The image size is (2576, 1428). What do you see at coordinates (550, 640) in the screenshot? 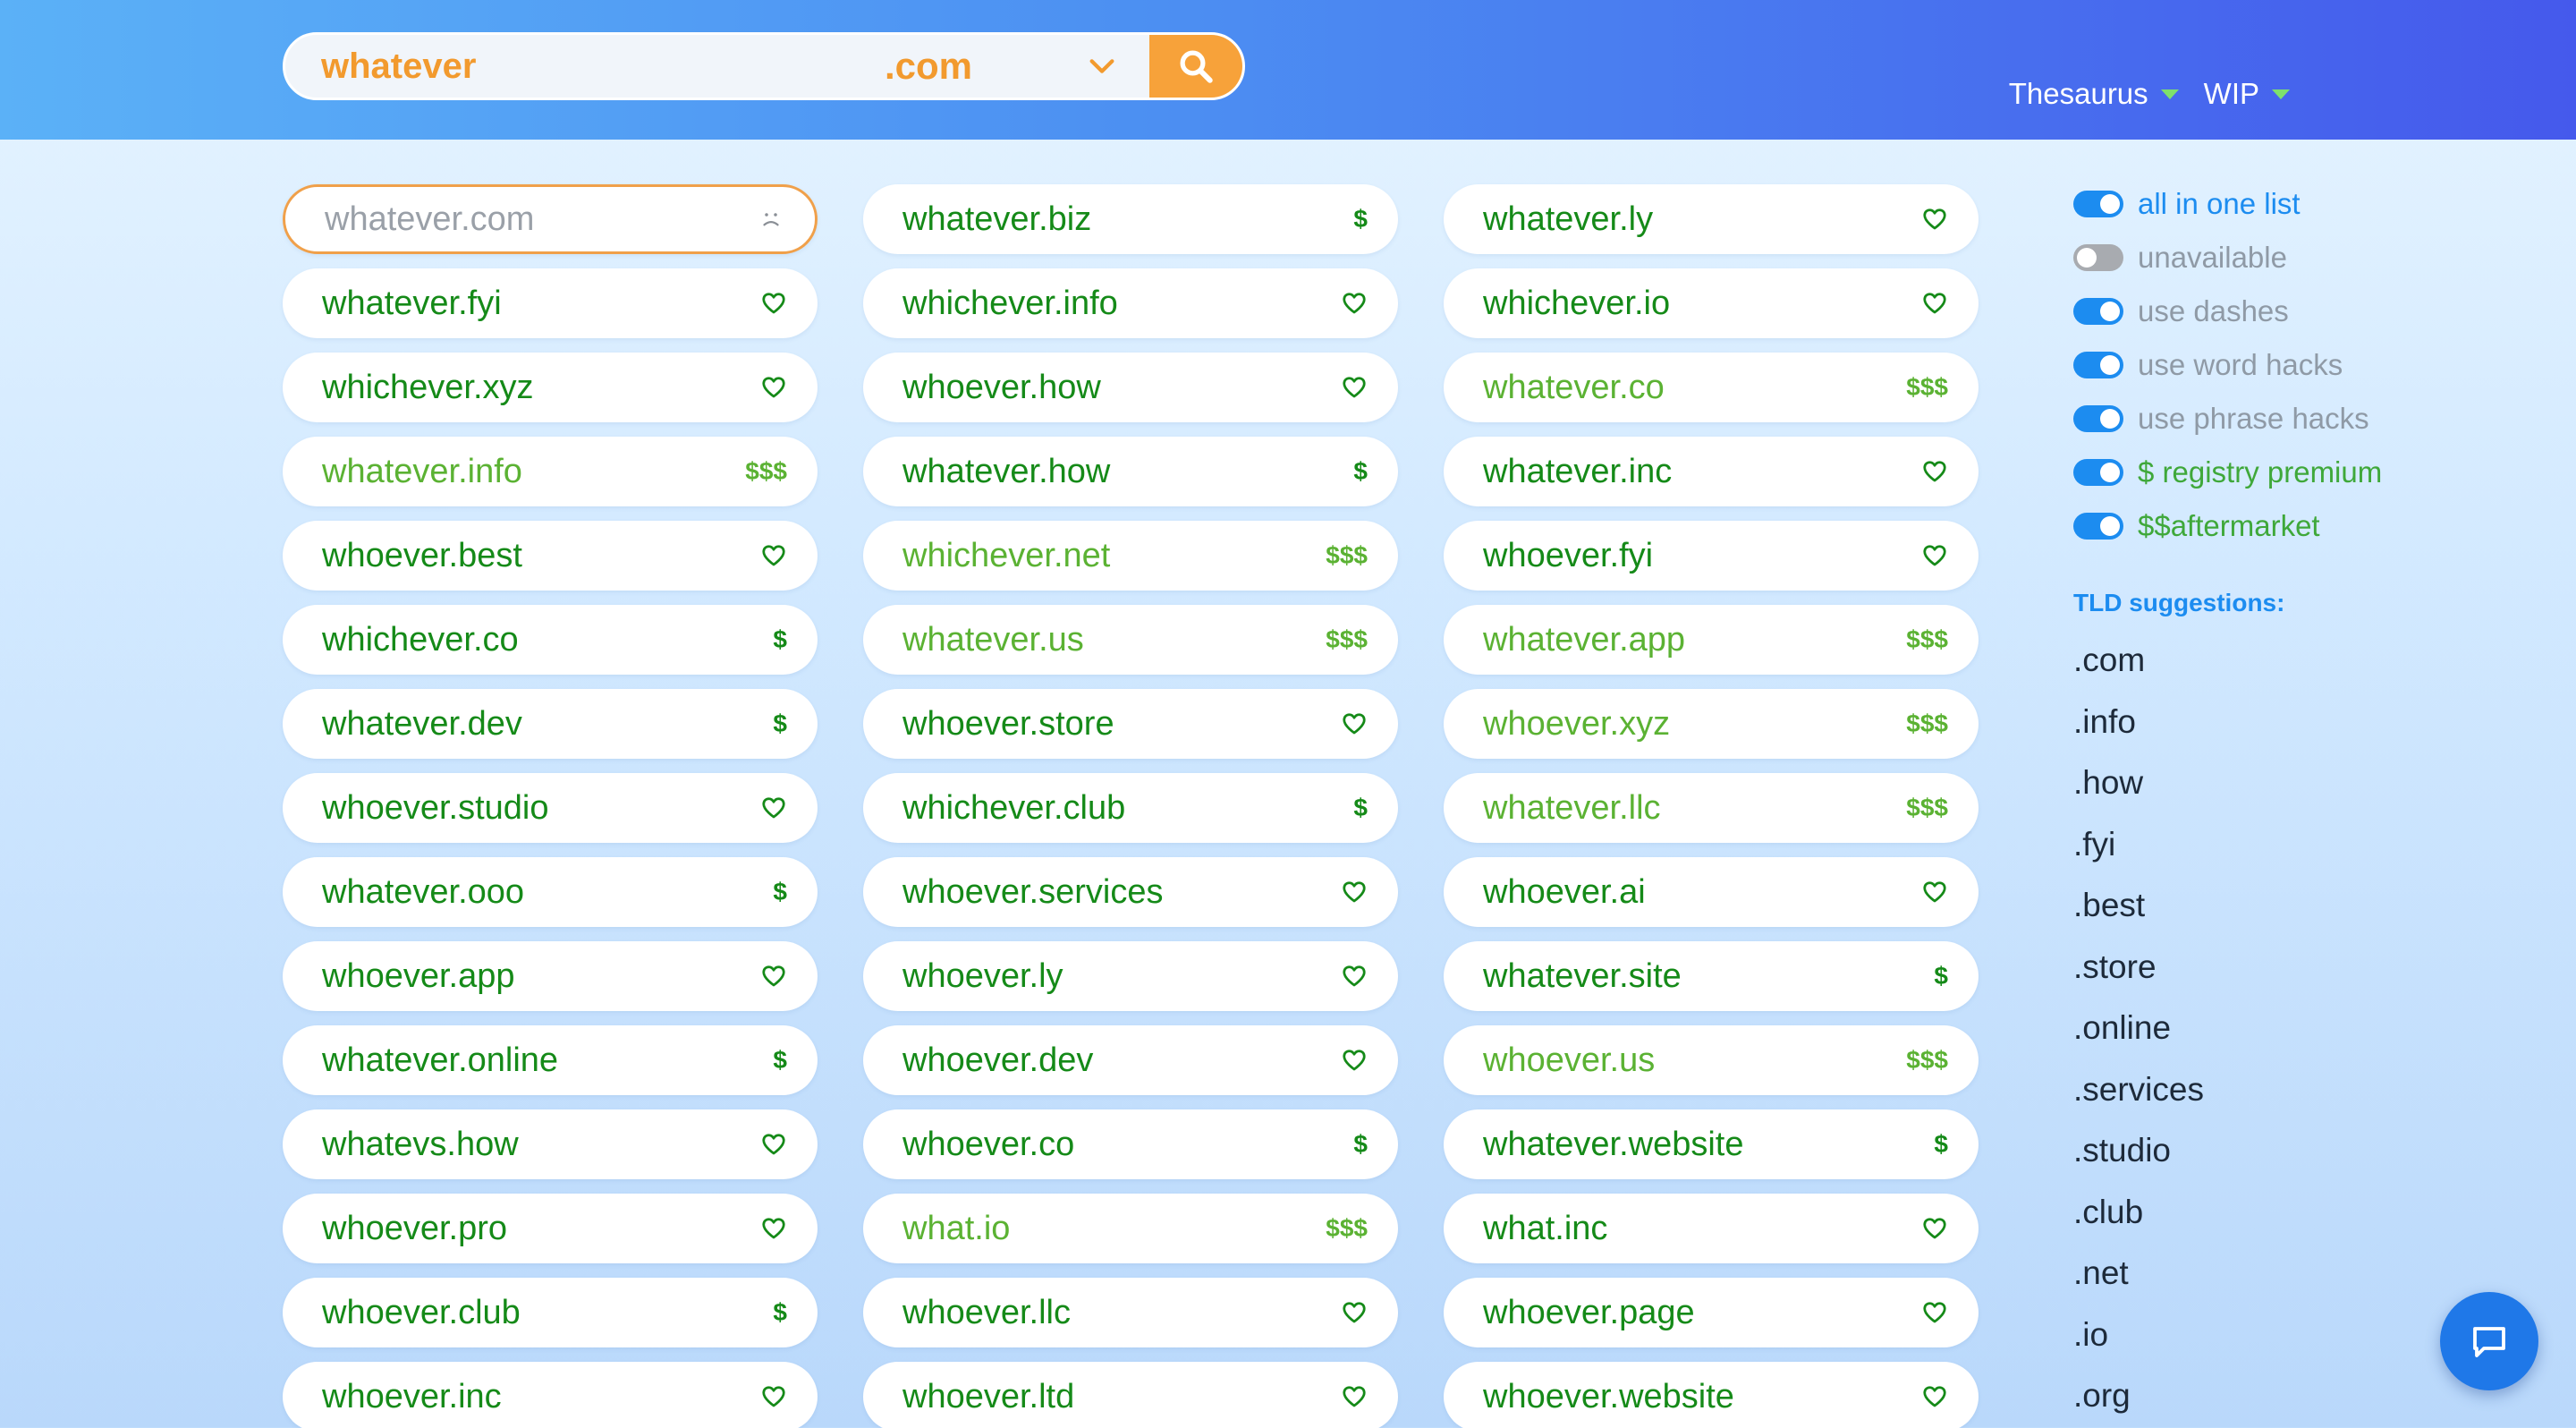
I see `domain-card: whichever.co $` at bounding box center [550, 640].